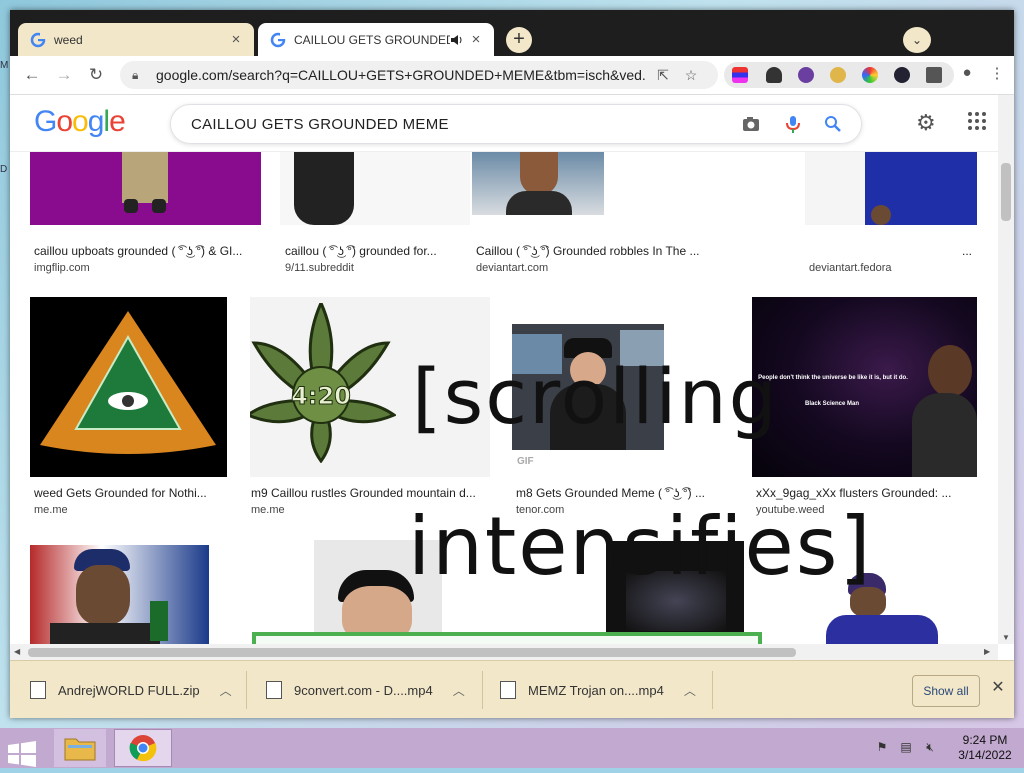 This screenshot has width=1024, height=773. I want to click on result-source: imgflip.com, so click(62, 268).